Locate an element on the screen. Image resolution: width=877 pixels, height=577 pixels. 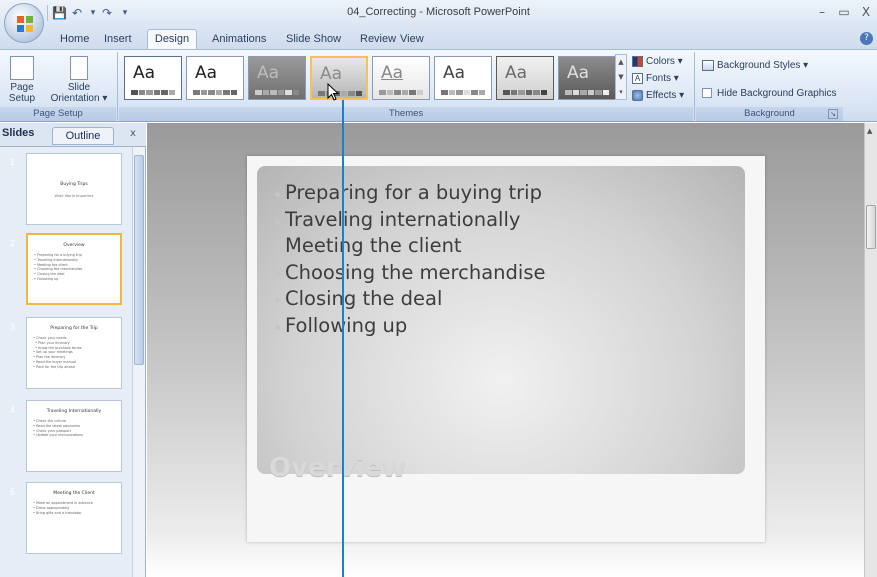
tab-animations: Animations is located at coordinates (239, 40).